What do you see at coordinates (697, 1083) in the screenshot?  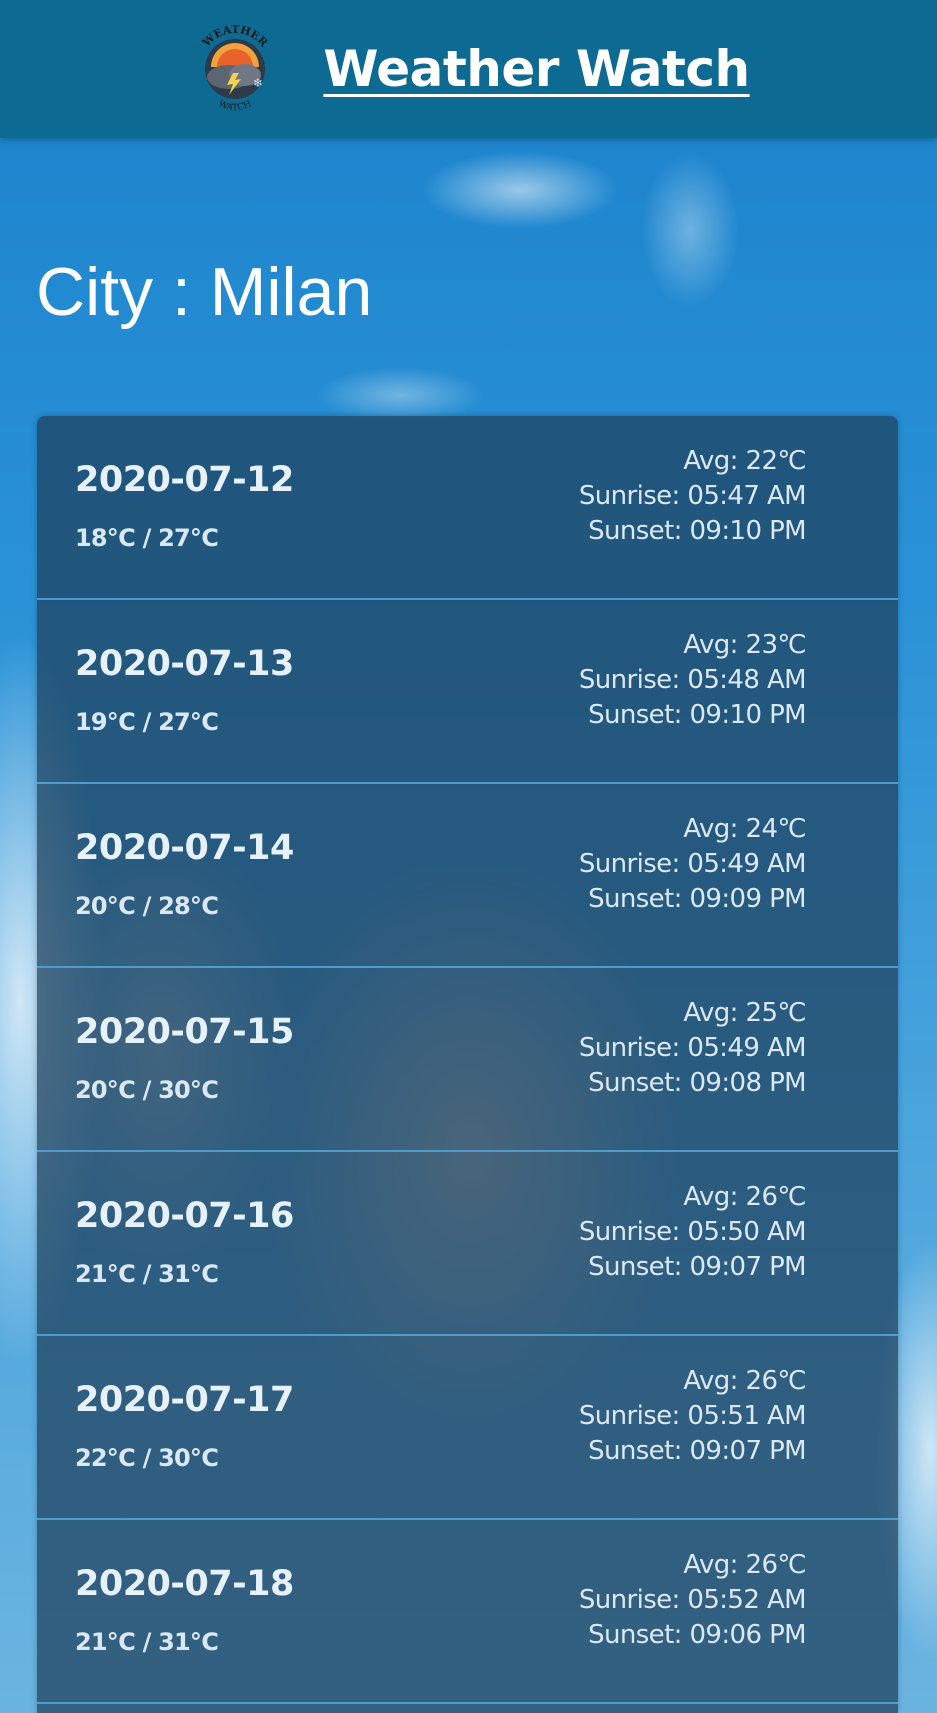 I see `forecast-sunset: Sunset: 09:08 PM` at bounding box center [697, 1083].